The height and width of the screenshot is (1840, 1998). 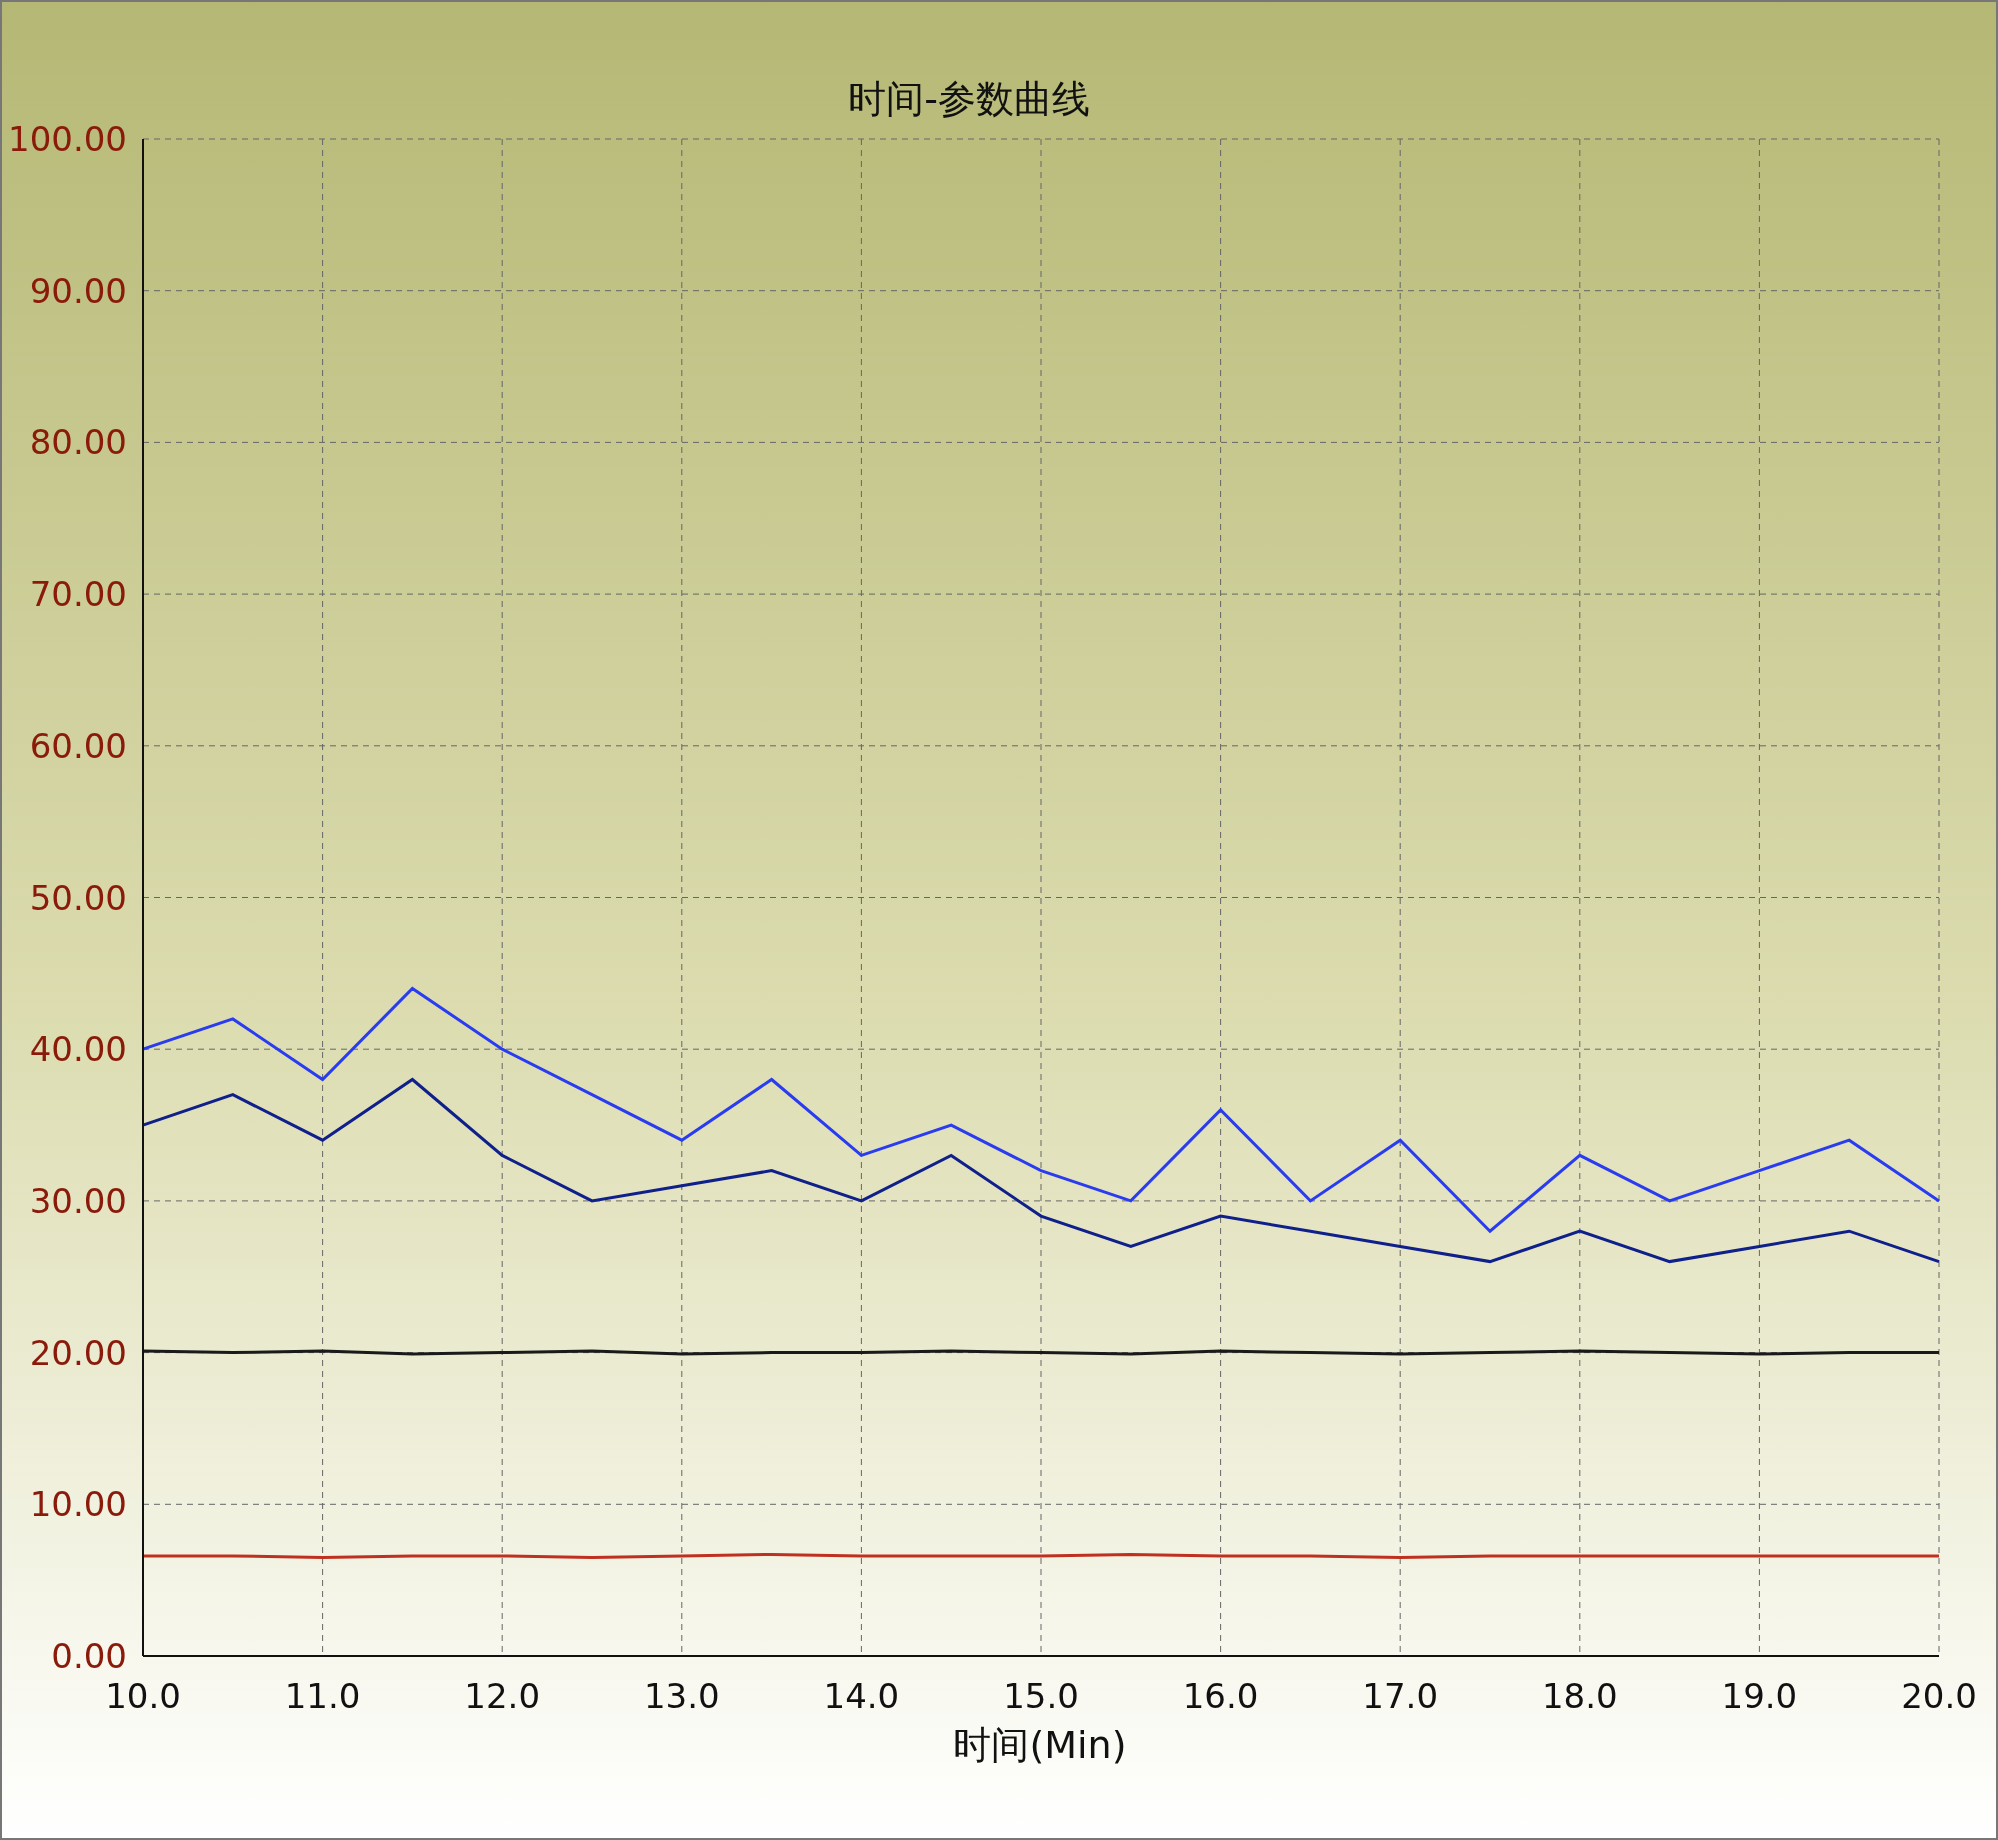 What do you see at coordinates (1041, 1696) in the screenshot?
I see `x-tick-label: 15.0` at bounding box center [1041, 1696].